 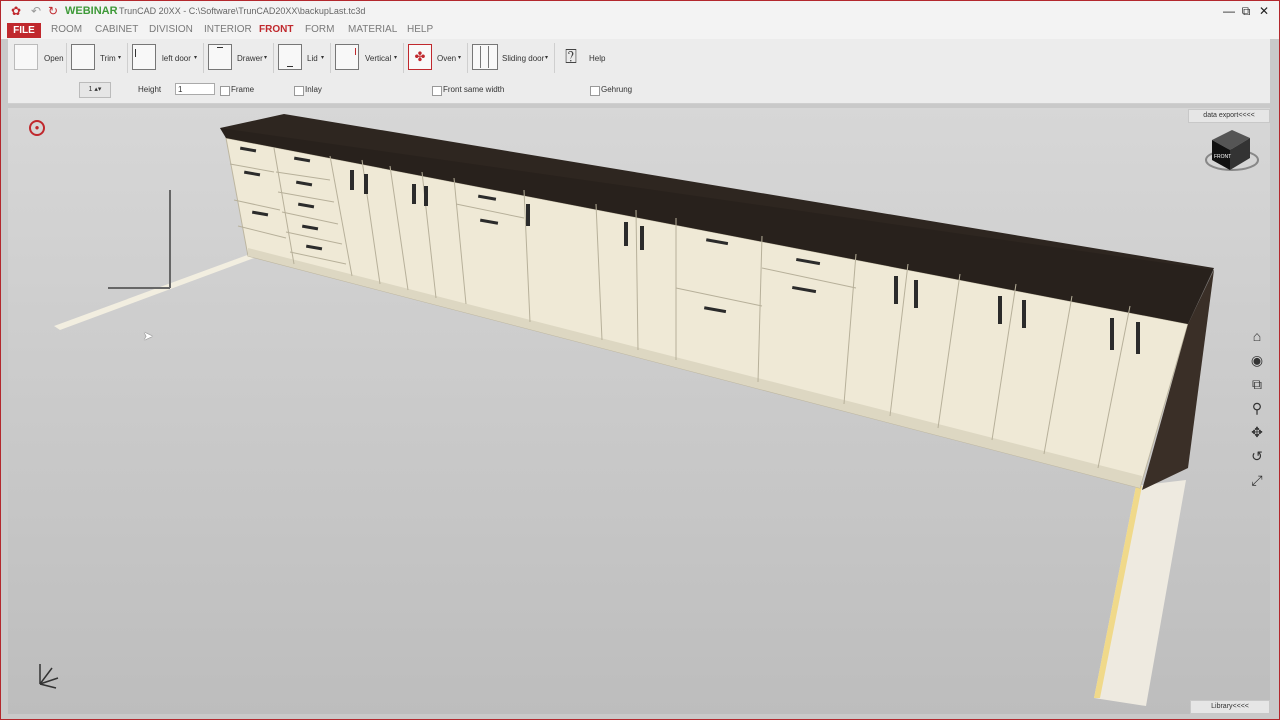 What do you see at coordinates (1264, 11) in the screenshot?
I see `close-button: ✕` at bounding box center [1264, 11].